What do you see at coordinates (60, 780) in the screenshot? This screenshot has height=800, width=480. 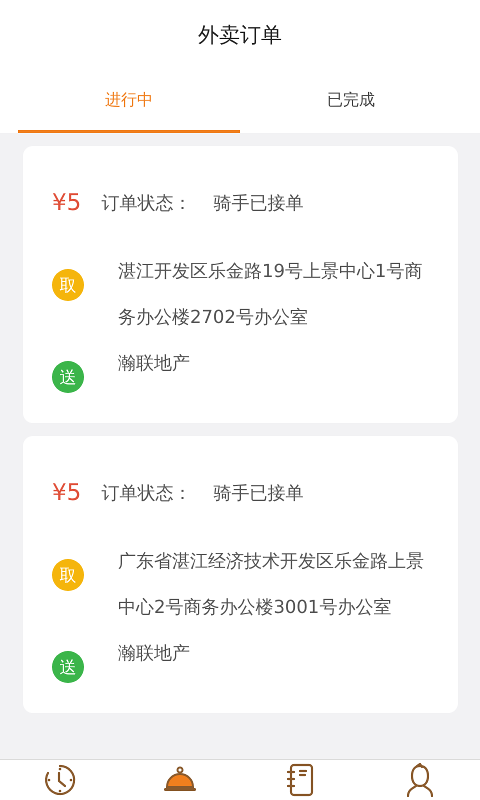 I see `clock-icon` at bounding box center [60, 780].